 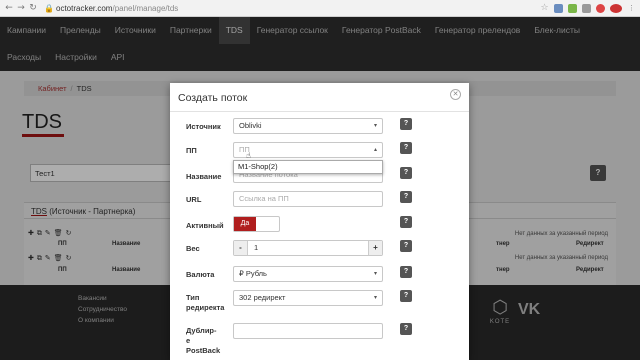 What do you see at coordinates (201, 330) in the screenshot?
I see `dup-label-line1: Дублир-` at bounding box center [201, 330].